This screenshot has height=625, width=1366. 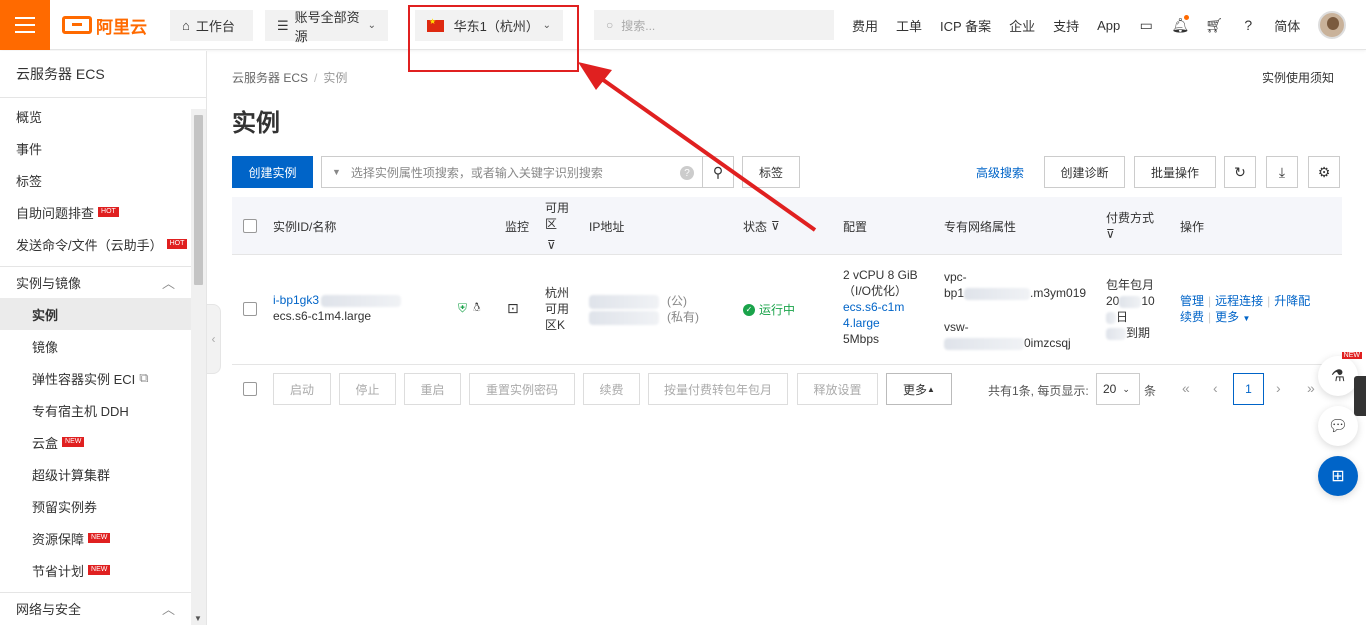 I want to click on column-billing: 付费方式 ⊽, so click(x=1130, y=226).